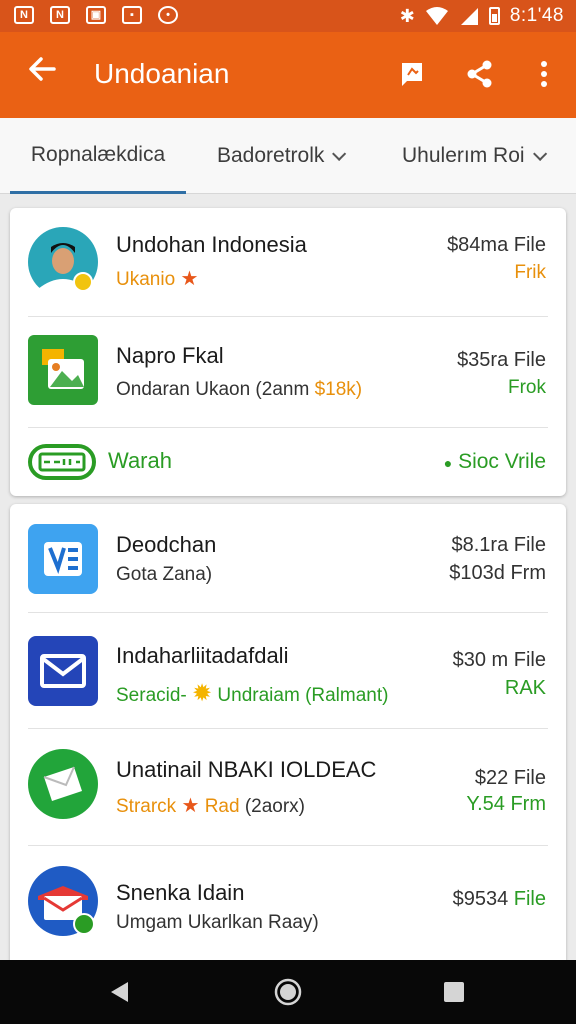  What do you see at coordinates (544, 74) in the screenshot?
I see `more-options-icon` at bounding box center [544, 74].